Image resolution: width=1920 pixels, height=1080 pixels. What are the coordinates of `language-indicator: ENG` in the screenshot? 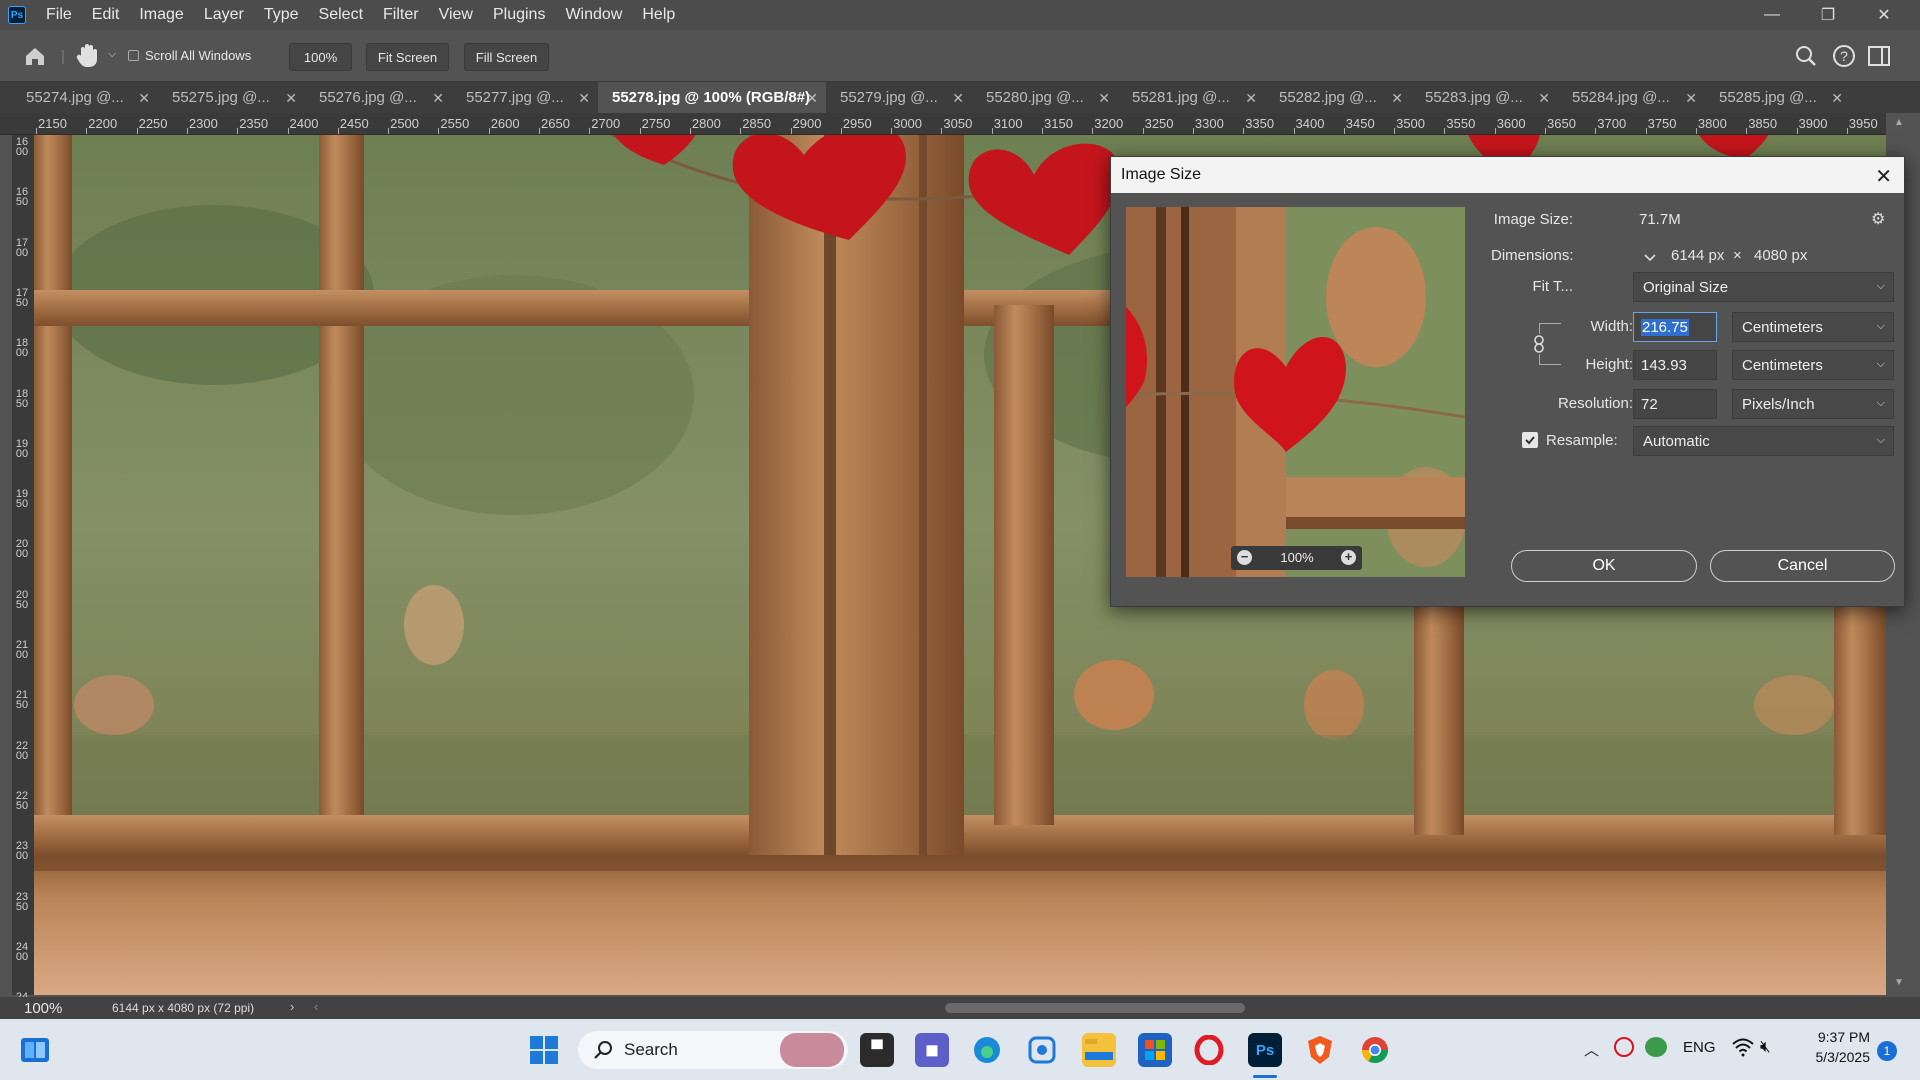 It's located at (1699, 1047).